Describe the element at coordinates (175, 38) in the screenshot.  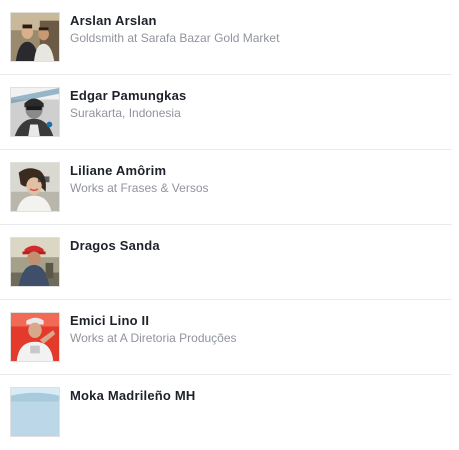
I see `person-subtitle: Goldsmith at Sarafa Bazar Gold Market` at that location.